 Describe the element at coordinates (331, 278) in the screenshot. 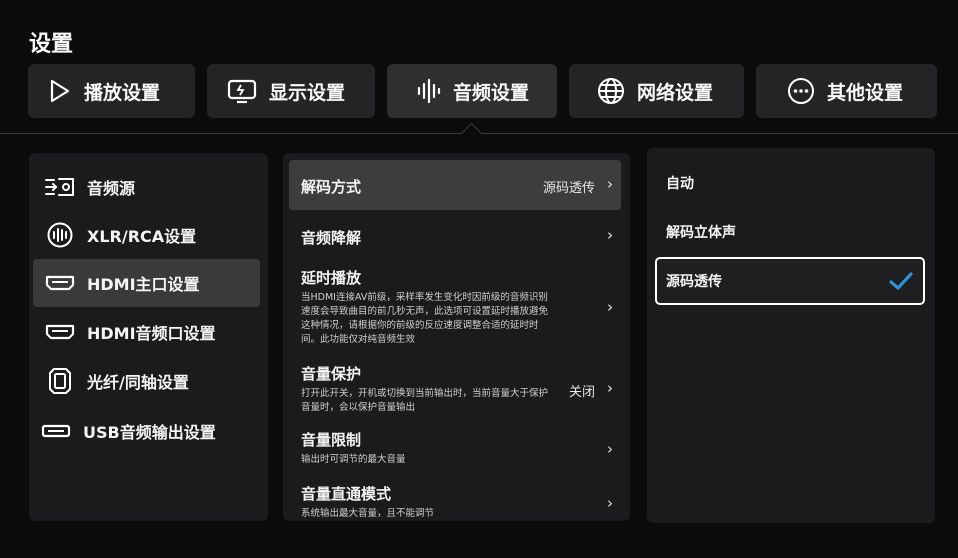

I see `setting-title: 延时播放` at that location.